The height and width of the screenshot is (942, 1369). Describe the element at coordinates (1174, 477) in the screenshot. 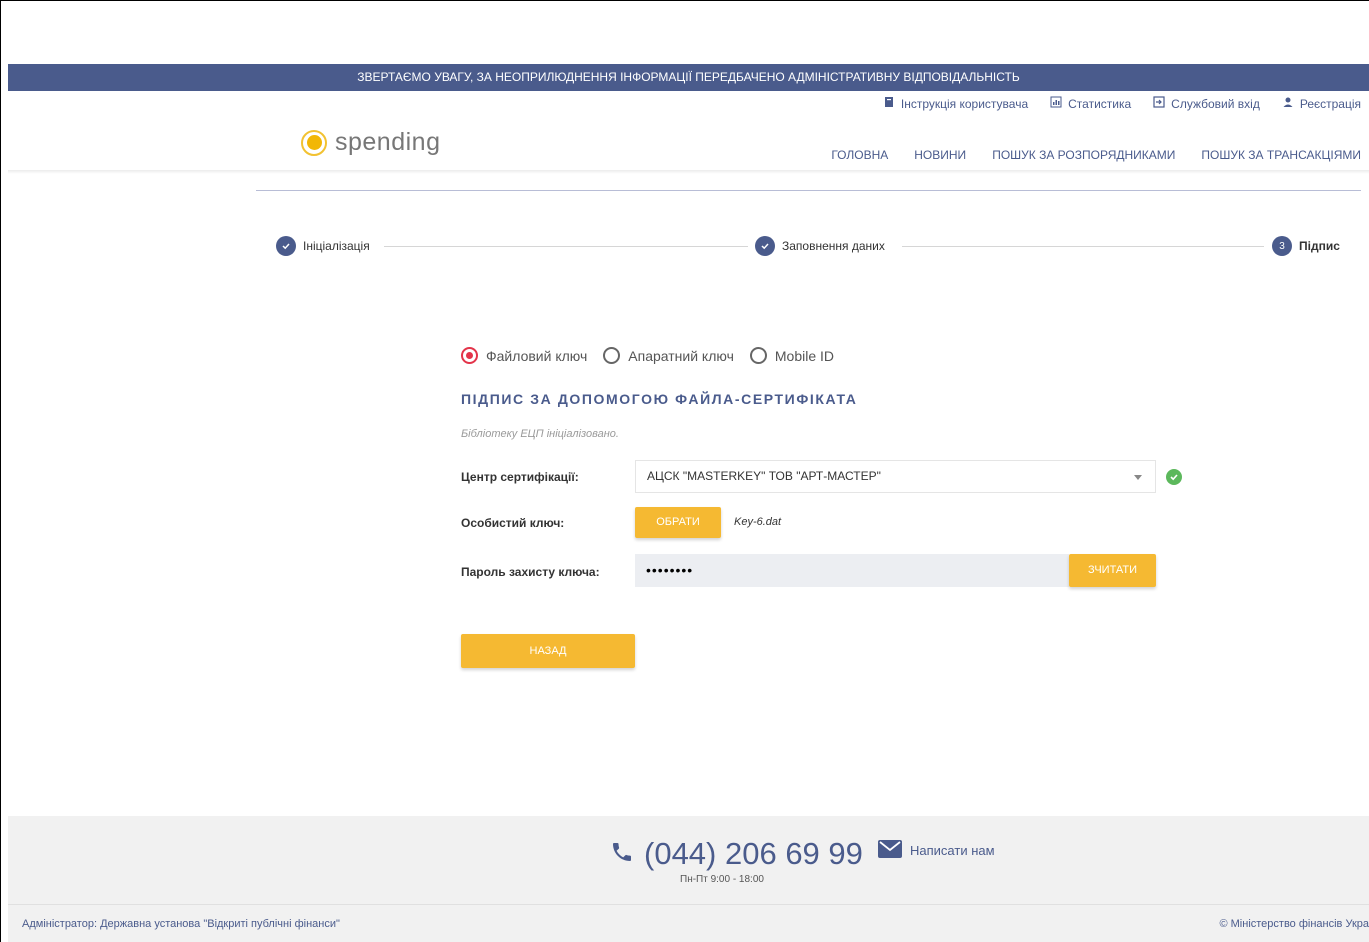

I see `success-check-icon` at that location.